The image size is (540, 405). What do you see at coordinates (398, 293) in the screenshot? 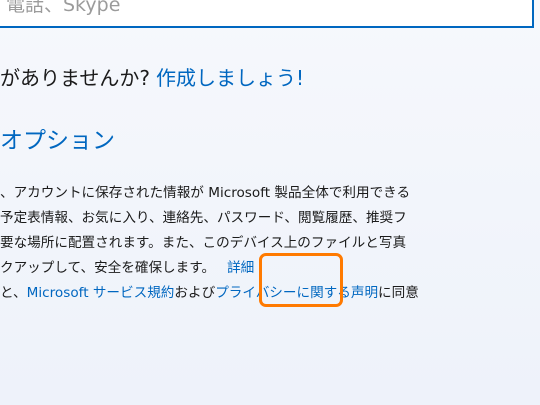
I see `terms-suffix: に同意` at bounding box center [398, 293].